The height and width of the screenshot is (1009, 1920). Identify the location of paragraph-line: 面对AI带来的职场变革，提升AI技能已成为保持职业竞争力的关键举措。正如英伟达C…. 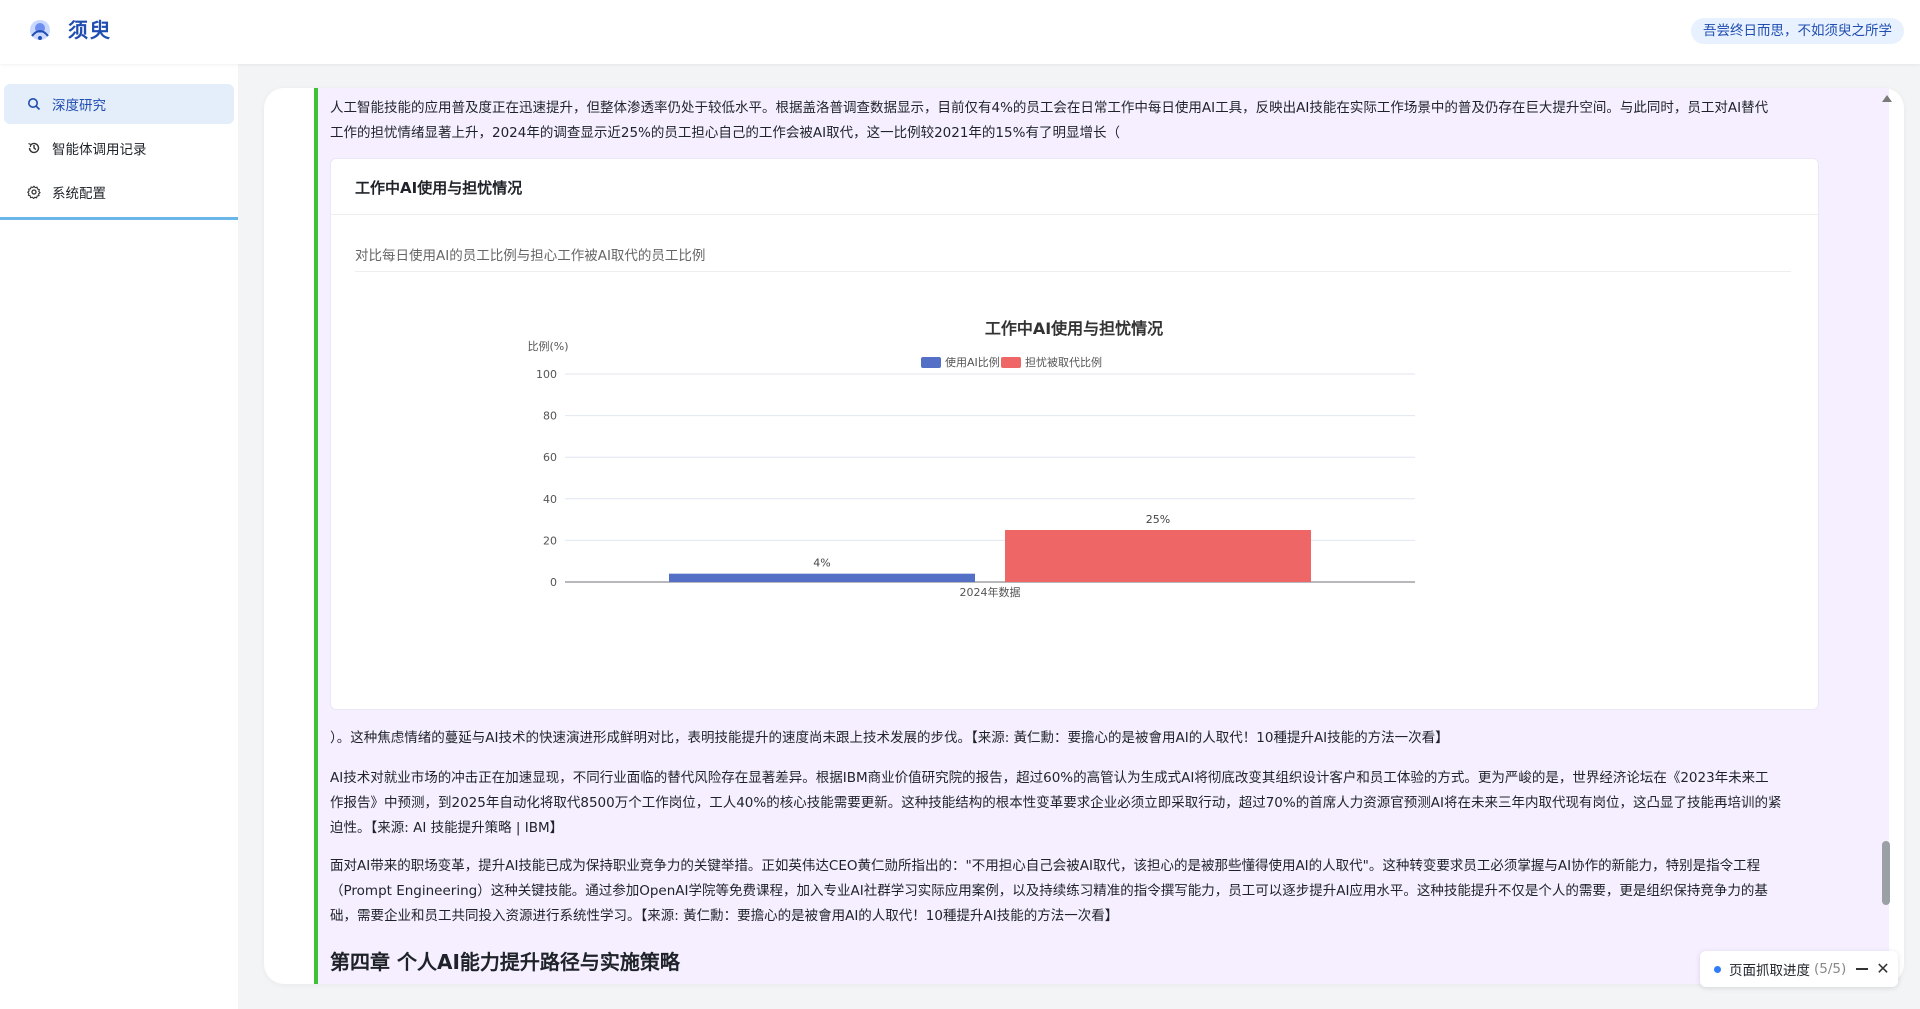
(1045, 866).